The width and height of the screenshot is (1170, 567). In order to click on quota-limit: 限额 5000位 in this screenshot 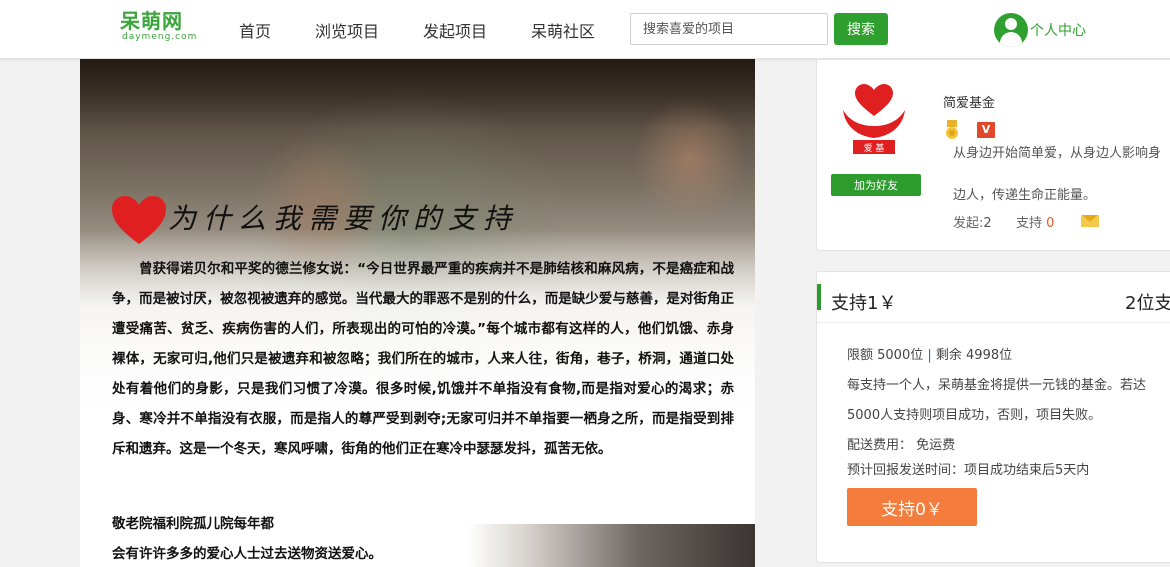, I will do `click(885, 355)`.